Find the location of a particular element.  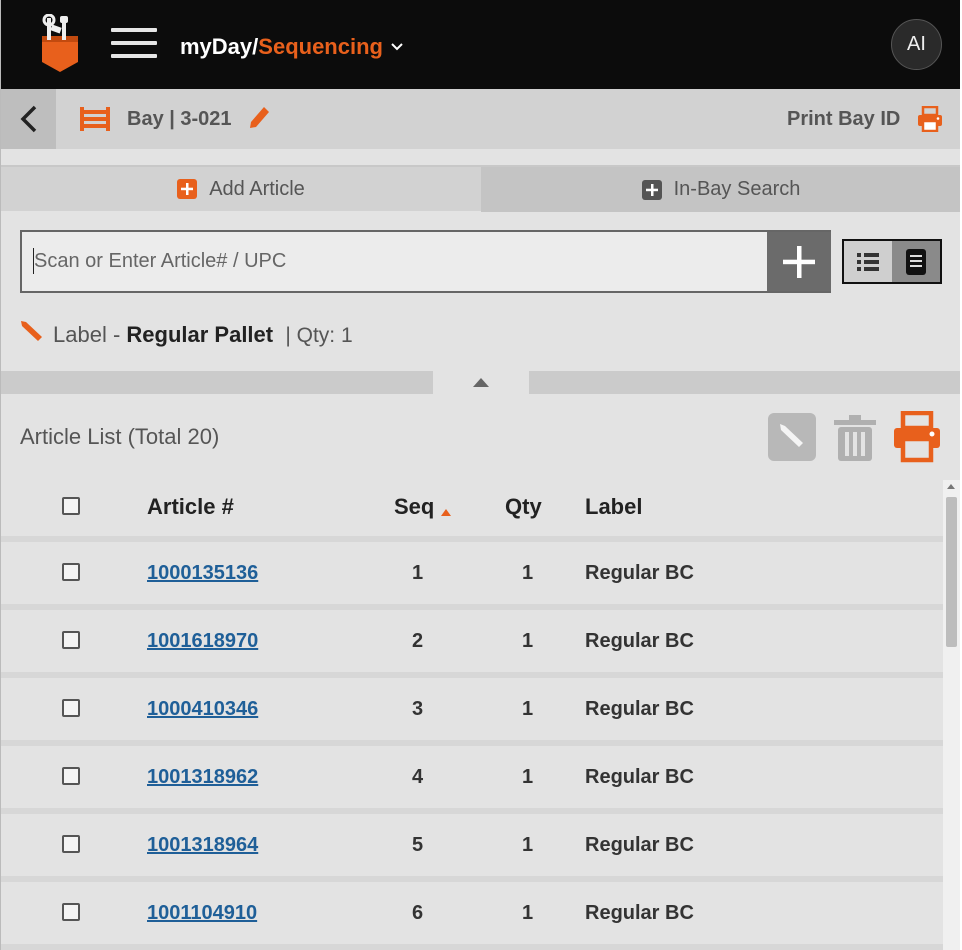

plus-icon is located at coordinates (799, 261).